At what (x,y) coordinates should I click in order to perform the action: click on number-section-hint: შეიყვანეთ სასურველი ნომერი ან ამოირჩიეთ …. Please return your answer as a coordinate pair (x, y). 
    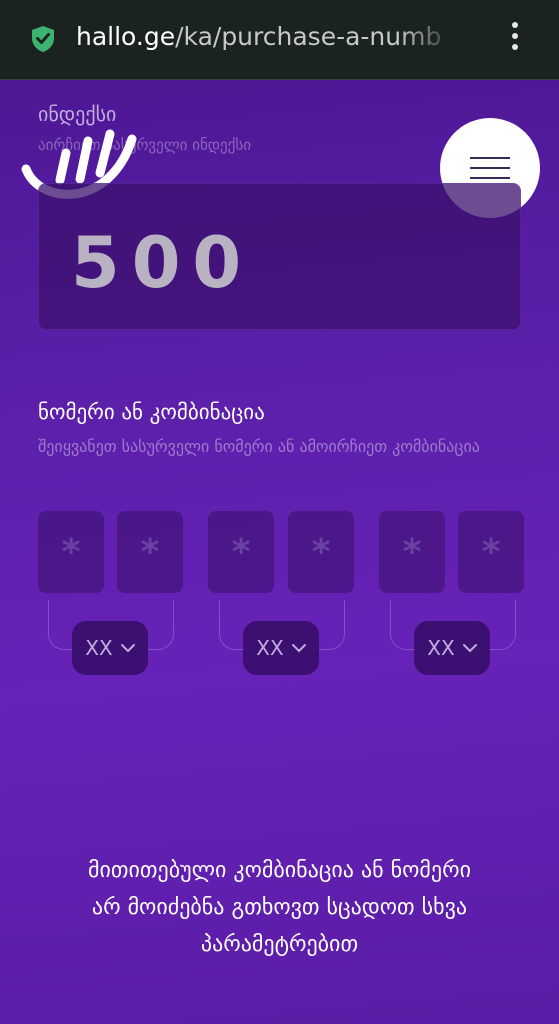
    Looking at the image, I should click on (259, 446).